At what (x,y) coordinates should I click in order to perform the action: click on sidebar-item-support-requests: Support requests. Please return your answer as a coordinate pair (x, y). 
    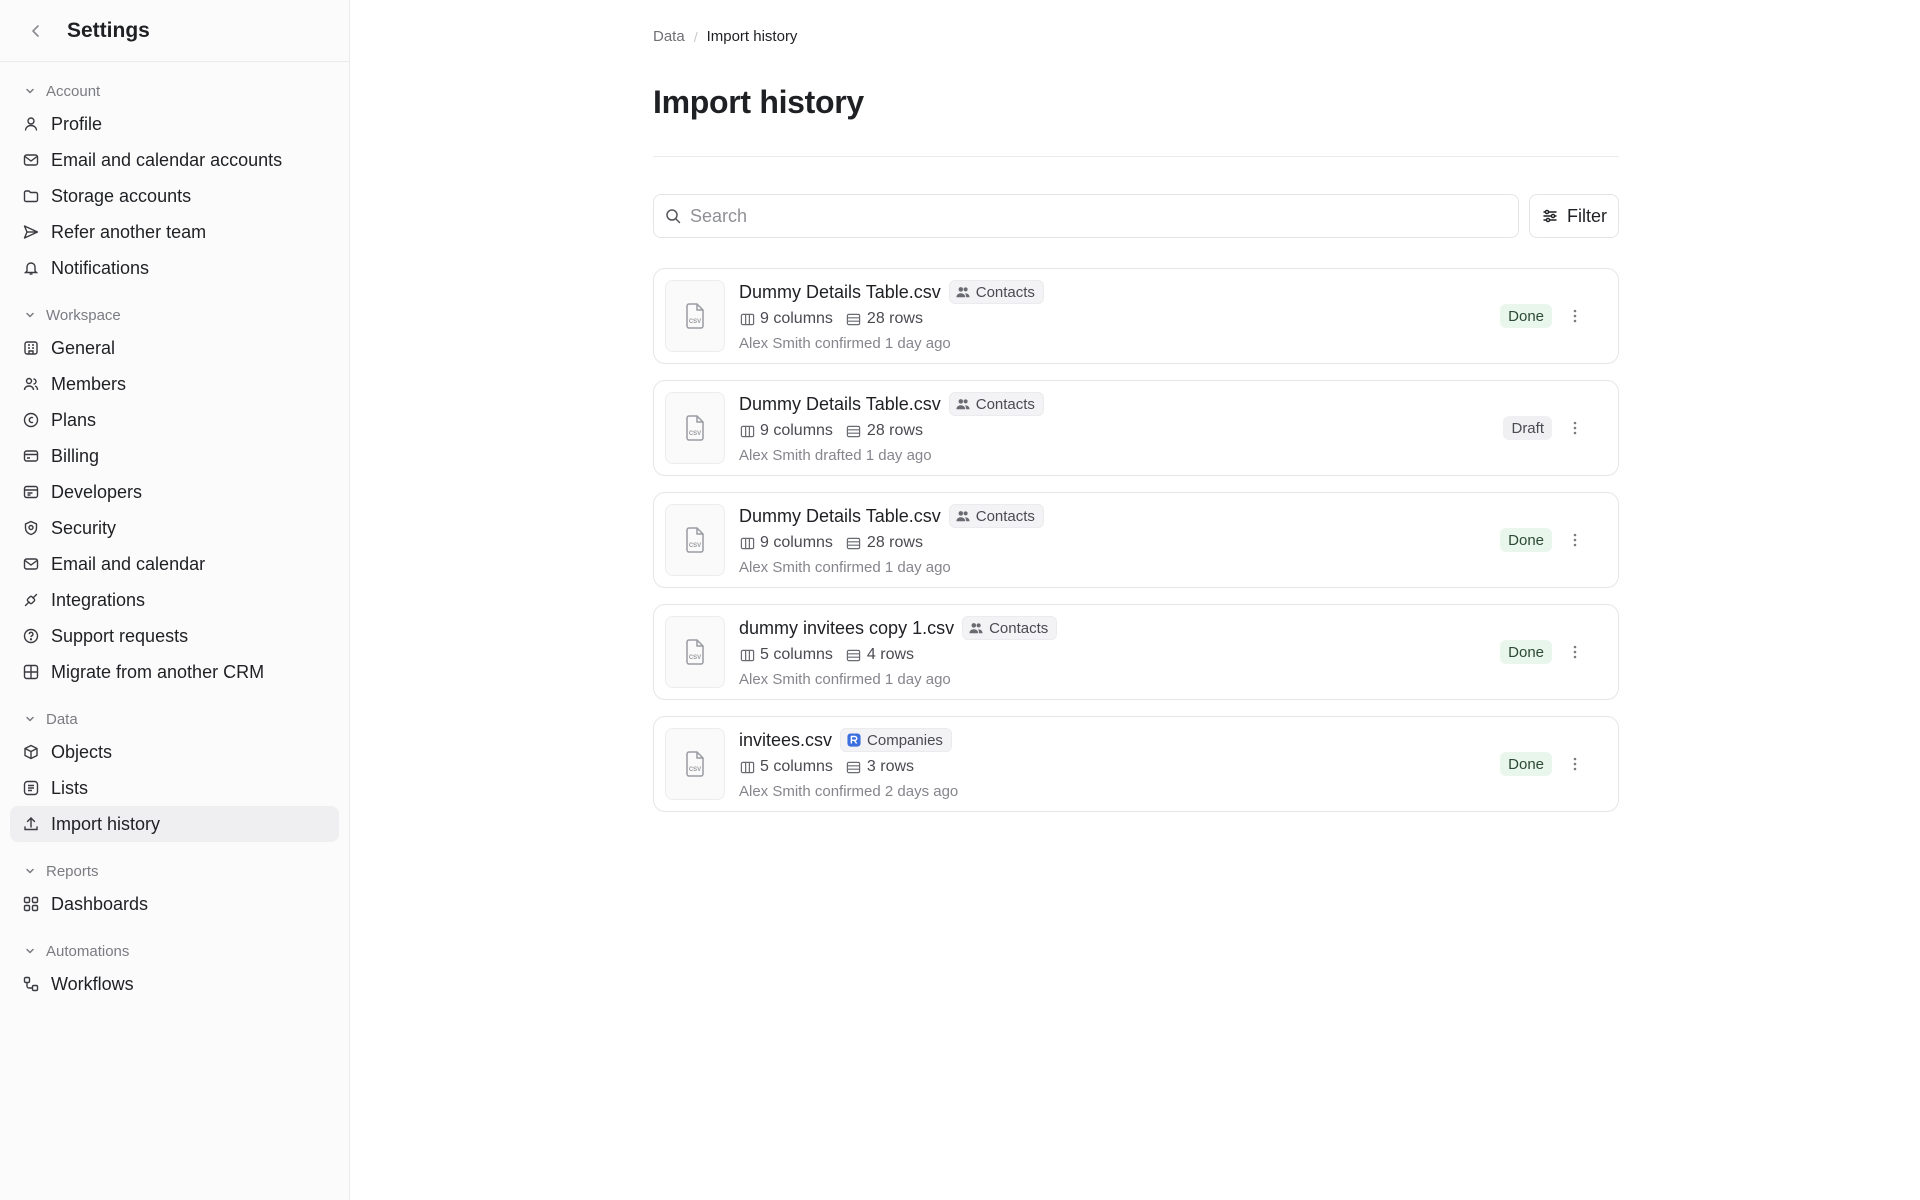
    Looking at the image, I should click on (174, 636).